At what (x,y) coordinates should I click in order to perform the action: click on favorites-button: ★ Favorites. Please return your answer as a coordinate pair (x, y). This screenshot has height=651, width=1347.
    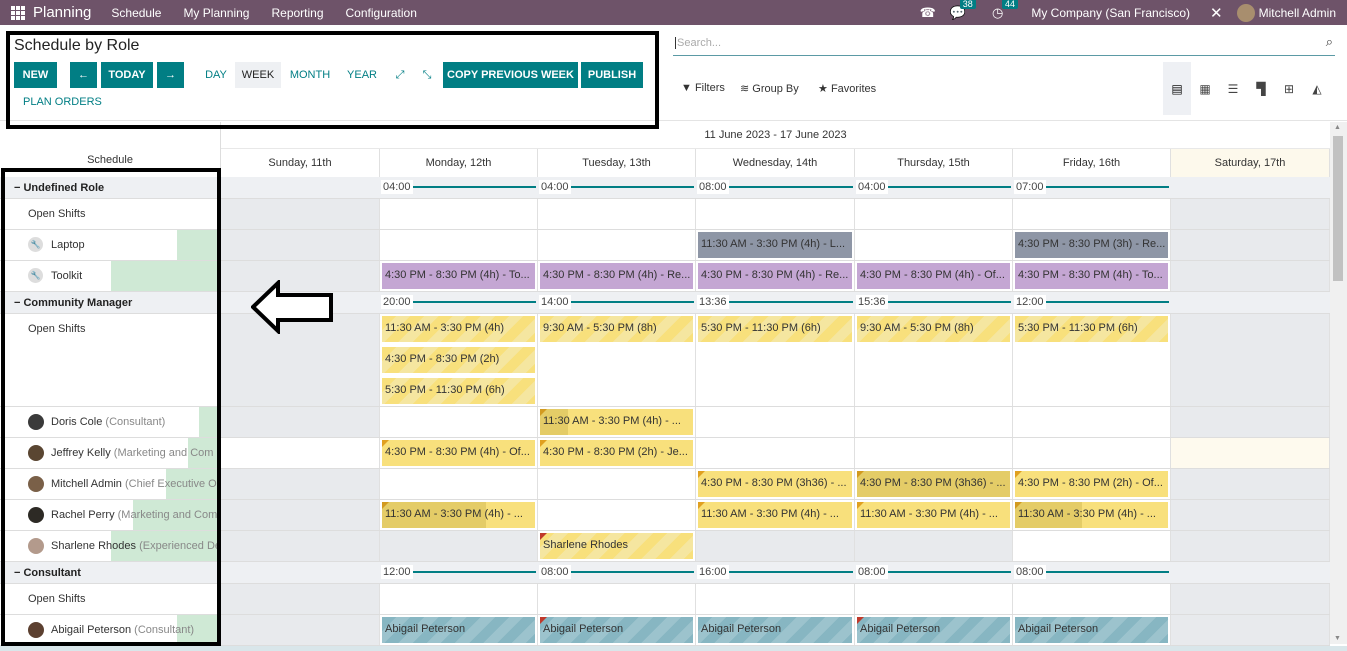
    Looking at the image, I should click on (847, 88).